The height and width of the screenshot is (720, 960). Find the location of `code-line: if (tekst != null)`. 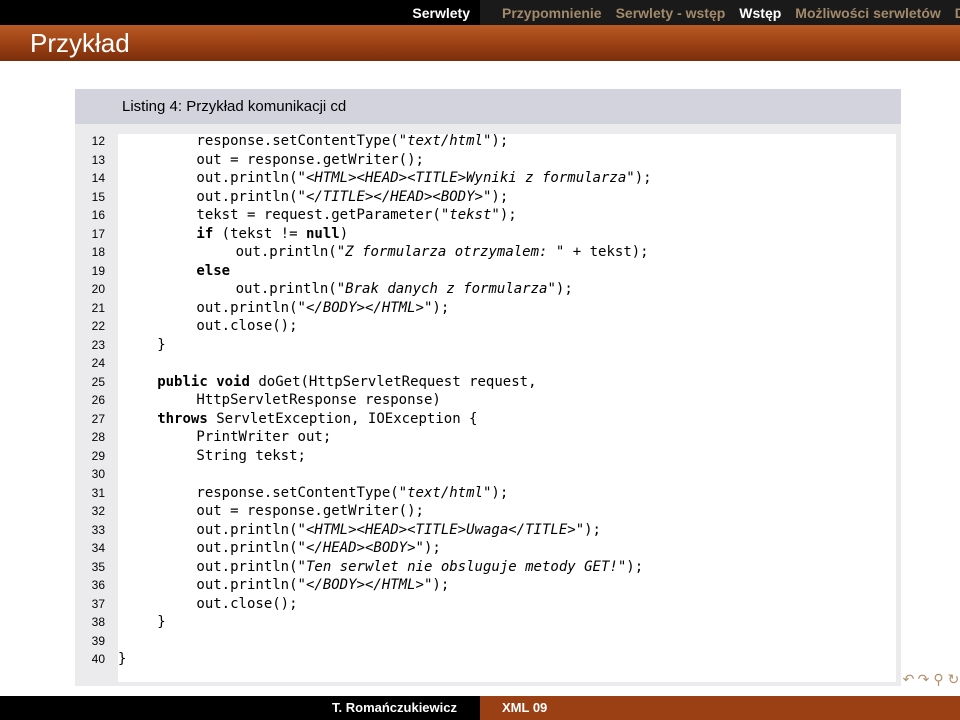

code-line: if (tekst != null) is located at coordinates (272, 234).